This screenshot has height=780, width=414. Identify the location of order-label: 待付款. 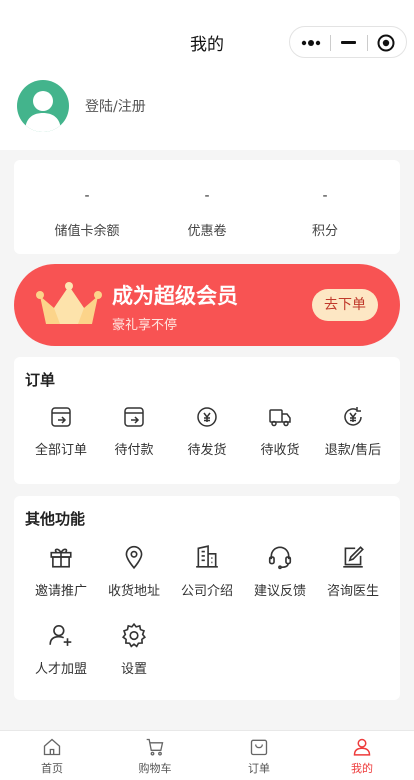
(134, 450).